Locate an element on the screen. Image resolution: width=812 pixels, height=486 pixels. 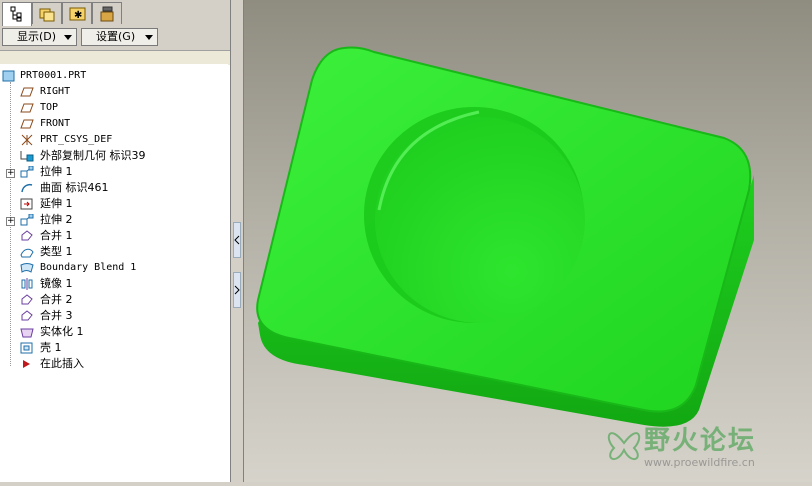
butterfly-logo-icon is located at coordinates (624, 446).